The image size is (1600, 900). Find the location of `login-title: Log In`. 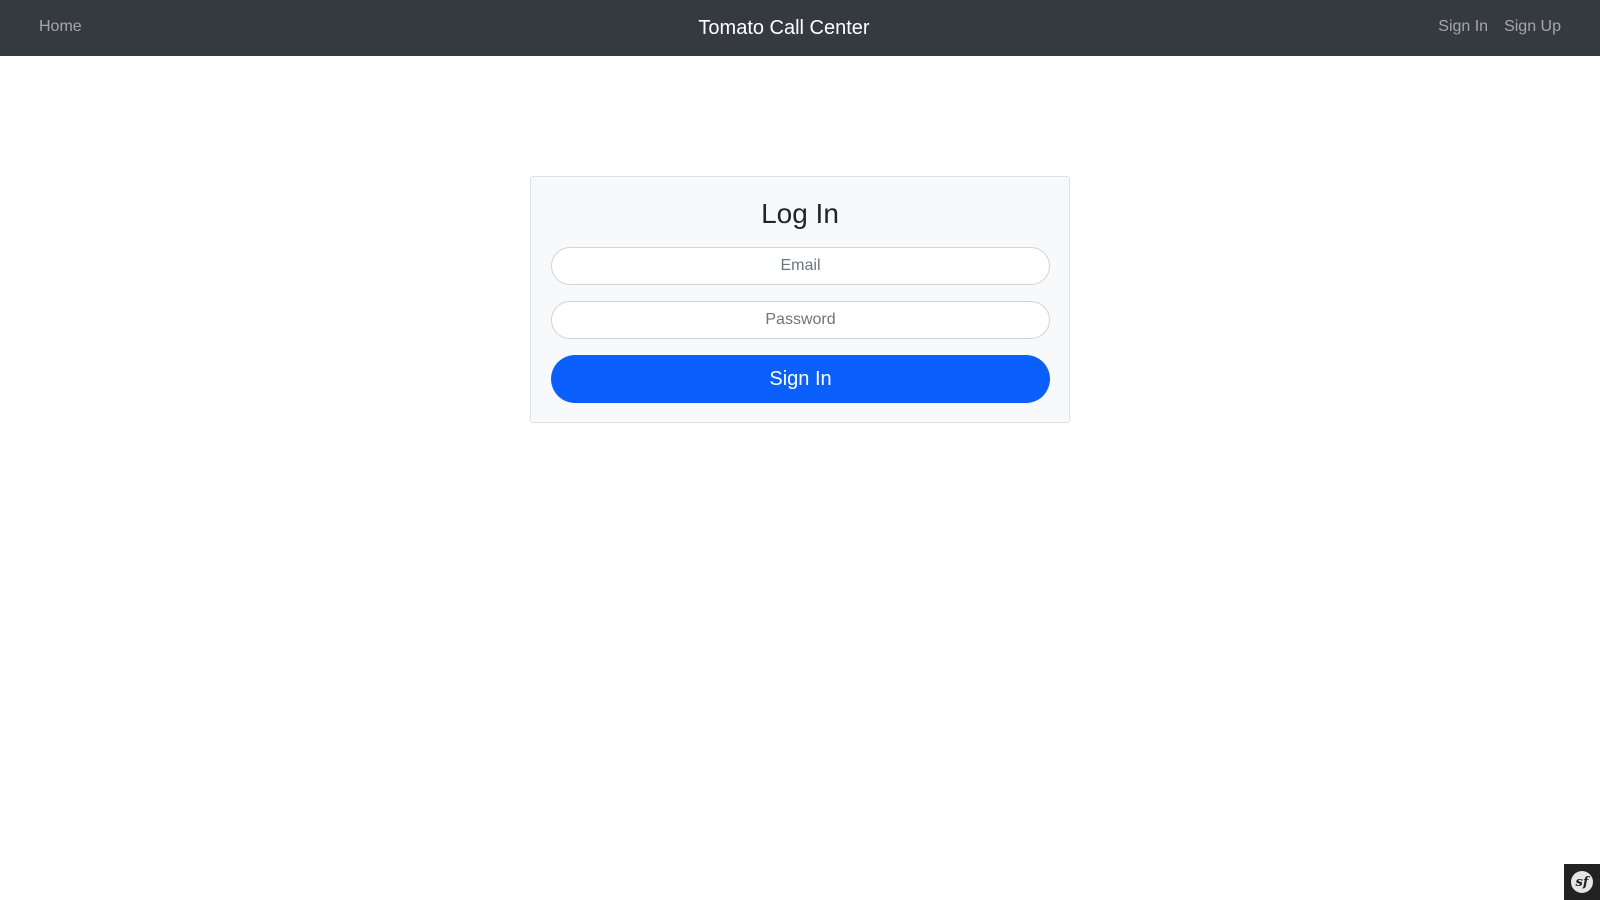

login-title: Log In is located at coordinates (800, 213).